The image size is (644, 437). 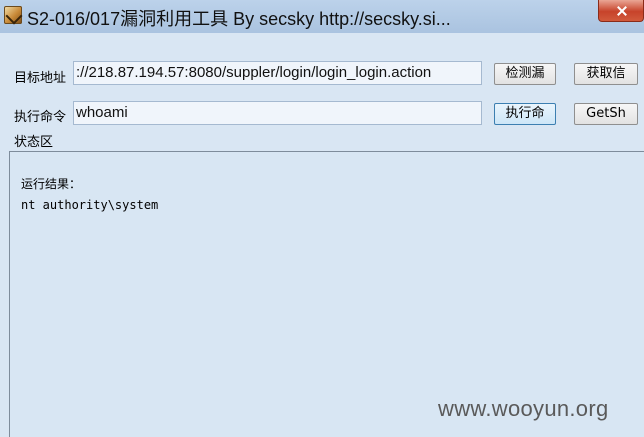 I want to click on execute-command-button: 执行命, so click(x=525, y=114).